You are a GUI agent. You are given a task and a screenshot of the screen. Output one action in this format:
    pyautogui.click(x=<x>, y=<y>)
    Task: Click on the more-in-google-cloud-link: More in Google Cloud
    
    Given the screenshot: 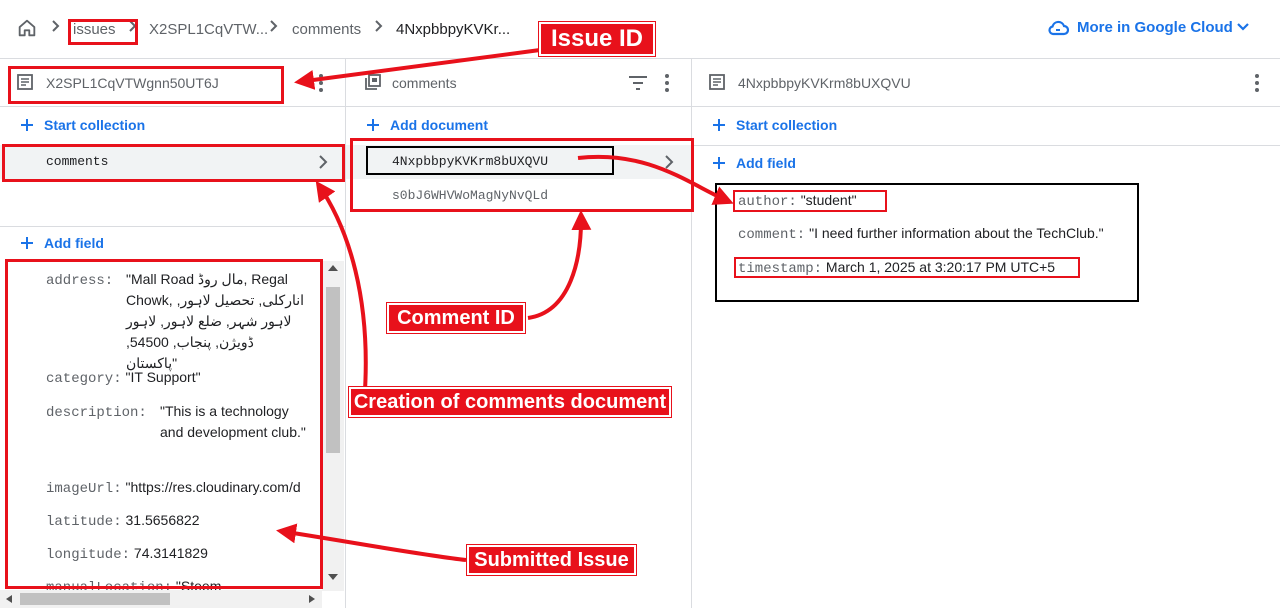 What is the action you would take?
    pyautogui.click(x=1140, y=27)
    